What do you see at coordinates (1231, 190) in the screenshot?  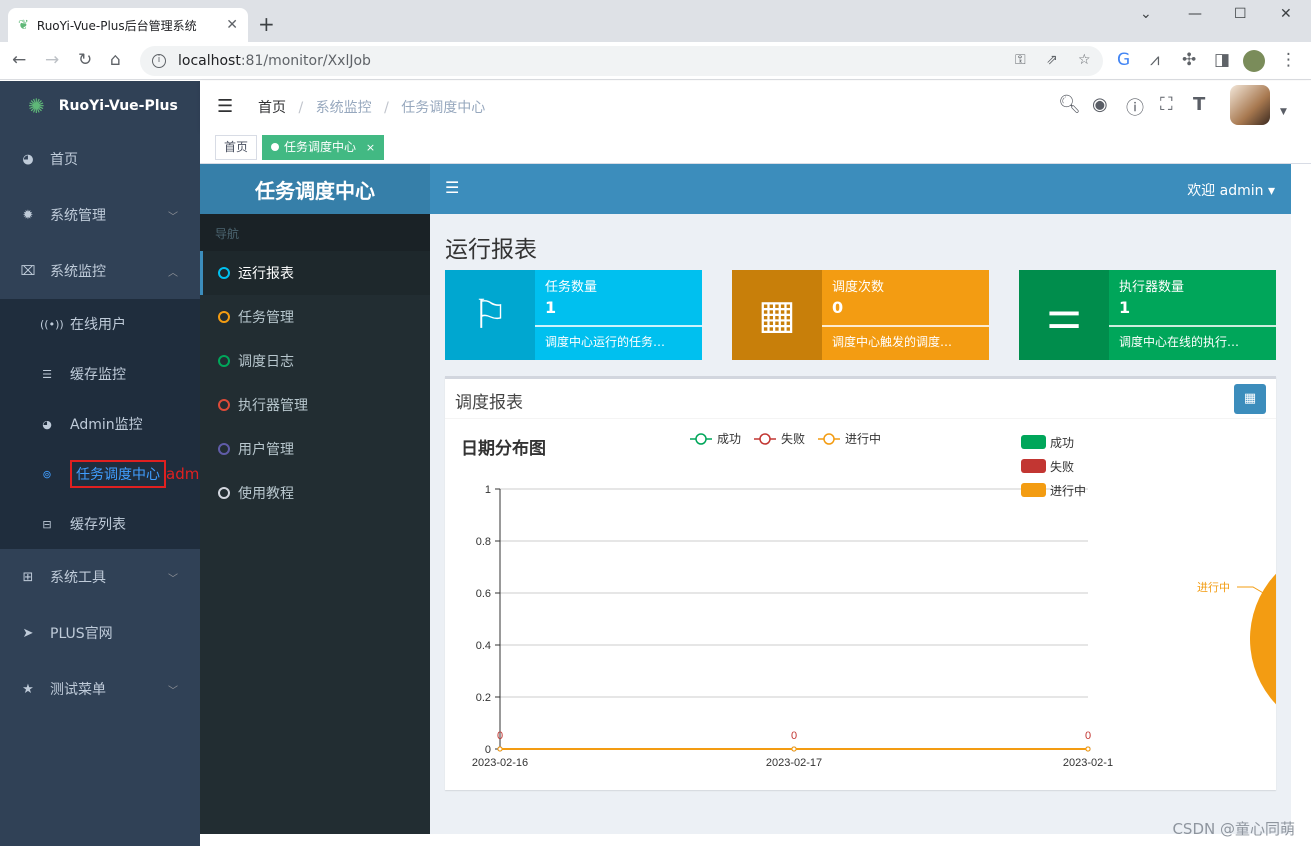 I see `user-menu: 欢迎 admin ▾` at bounding box center [1231, 190].